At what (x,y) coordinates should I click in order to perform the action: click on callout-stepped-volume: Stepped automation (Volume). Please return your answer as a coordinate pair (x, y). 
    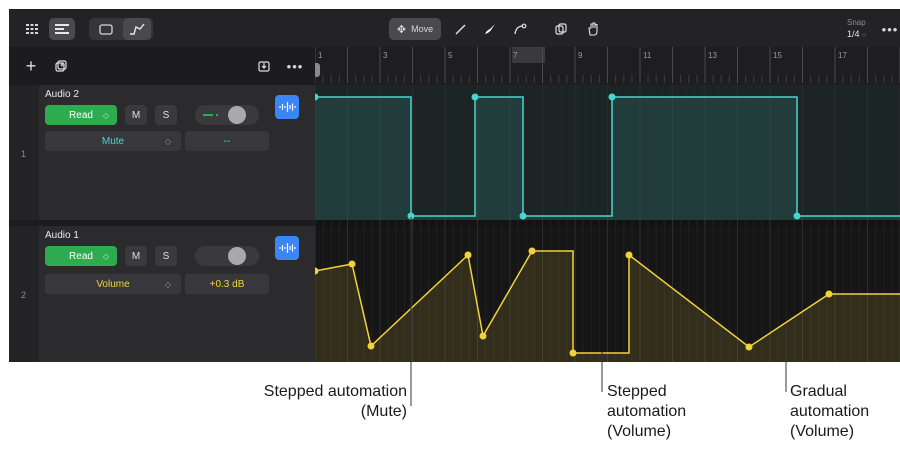
    Looking at the image, I should click on (647, 411).